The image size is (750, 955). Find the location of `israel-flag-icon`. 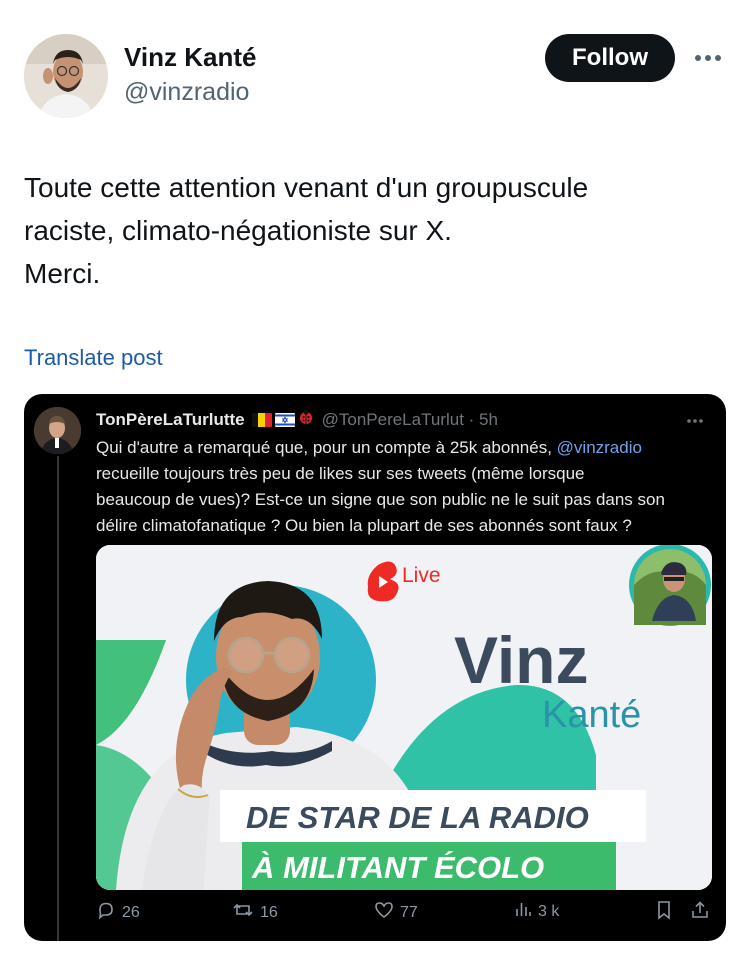

israel-flag-icon is located at coordinates (284, 419).